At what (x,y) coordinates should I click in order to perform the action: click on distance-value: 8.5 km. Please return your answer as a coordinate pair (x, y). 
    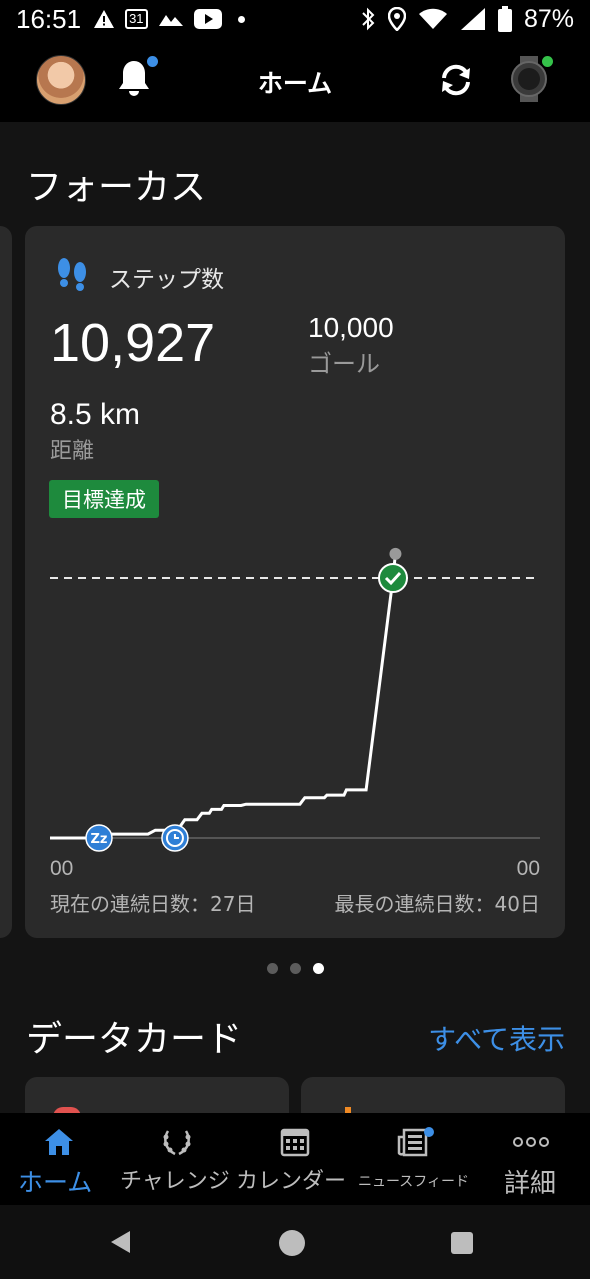
    Looking at the image, I should click on (95, 414).